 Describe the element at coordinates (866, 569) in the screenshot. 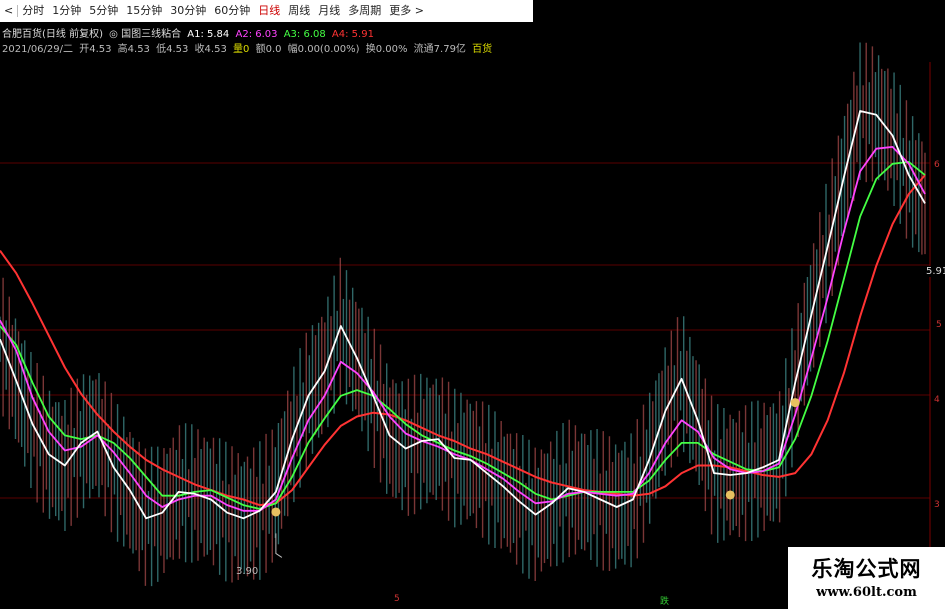

I see `watermark-title: 乐淘公式网` at that location.